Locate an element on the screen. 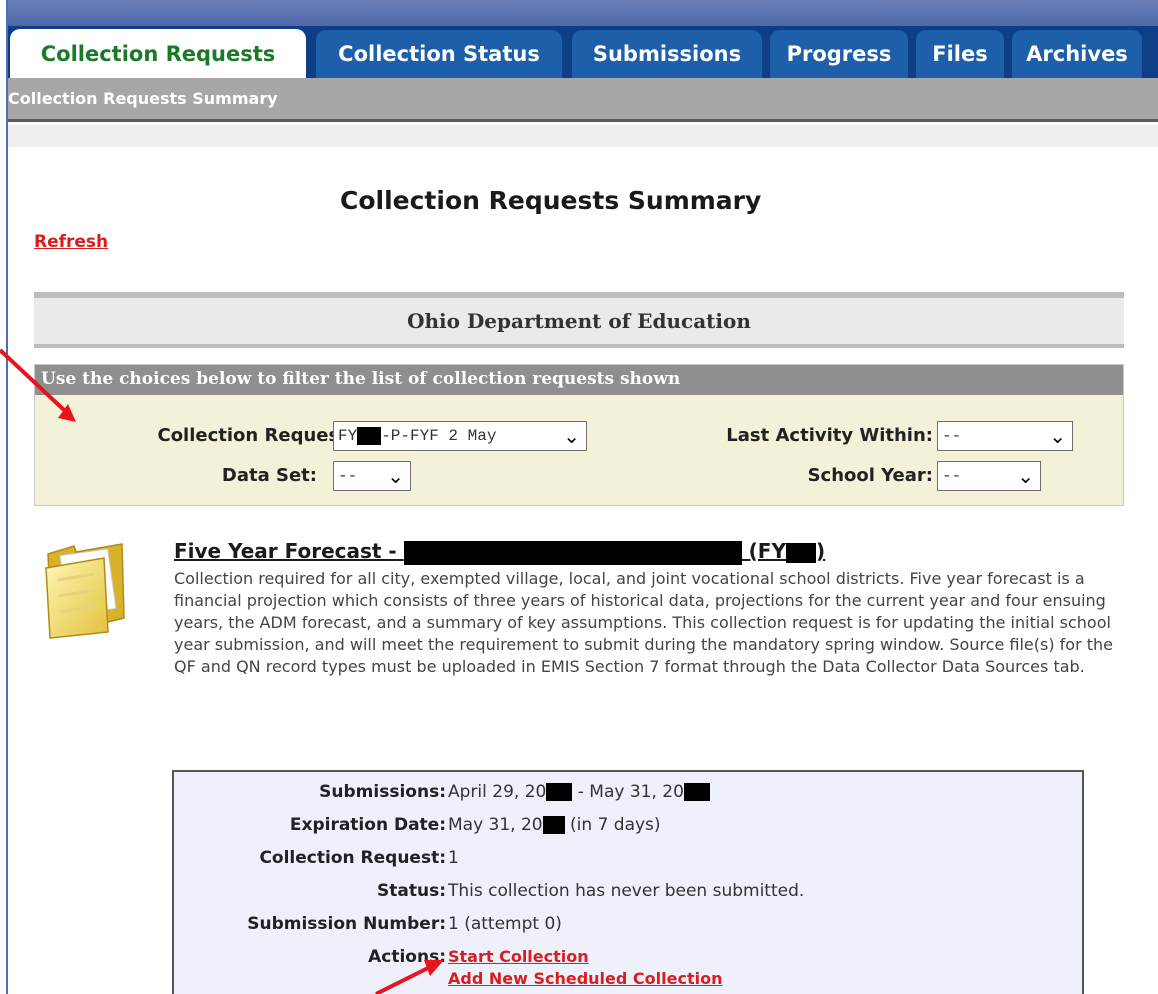 The width and height of the screenshot is (1158, 994). collection-request-select: FY -P-FYF 2 May ⌄ is located at coordinates (460, 436).